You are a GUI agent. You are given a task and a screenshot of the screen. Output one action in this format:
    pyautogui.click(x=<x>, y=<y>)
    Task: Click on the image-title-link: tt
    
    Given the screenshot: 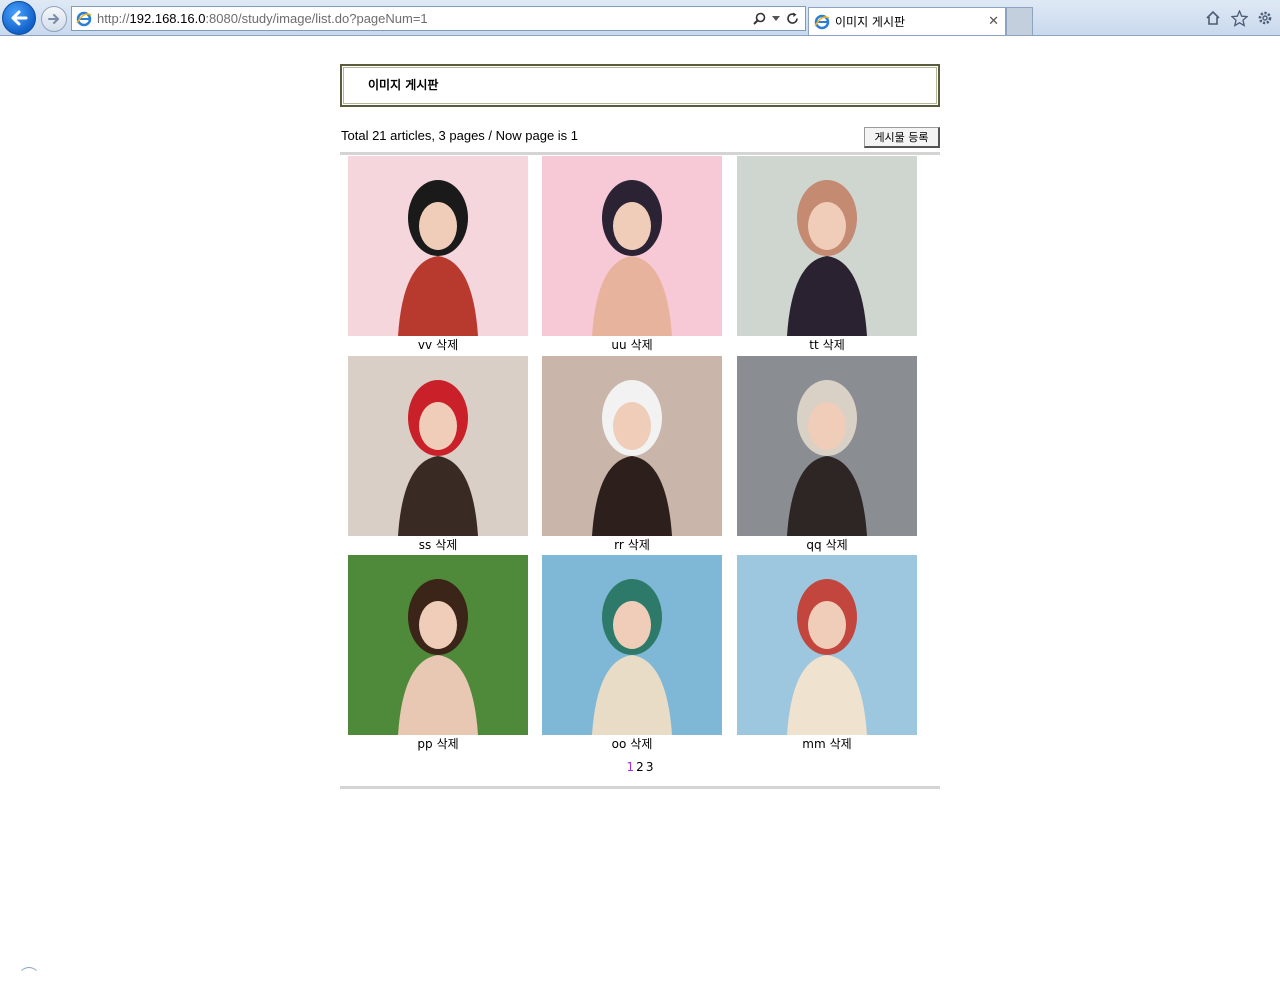 What is the action you would take?
    pyautogui.click(x=813, y=345)
    